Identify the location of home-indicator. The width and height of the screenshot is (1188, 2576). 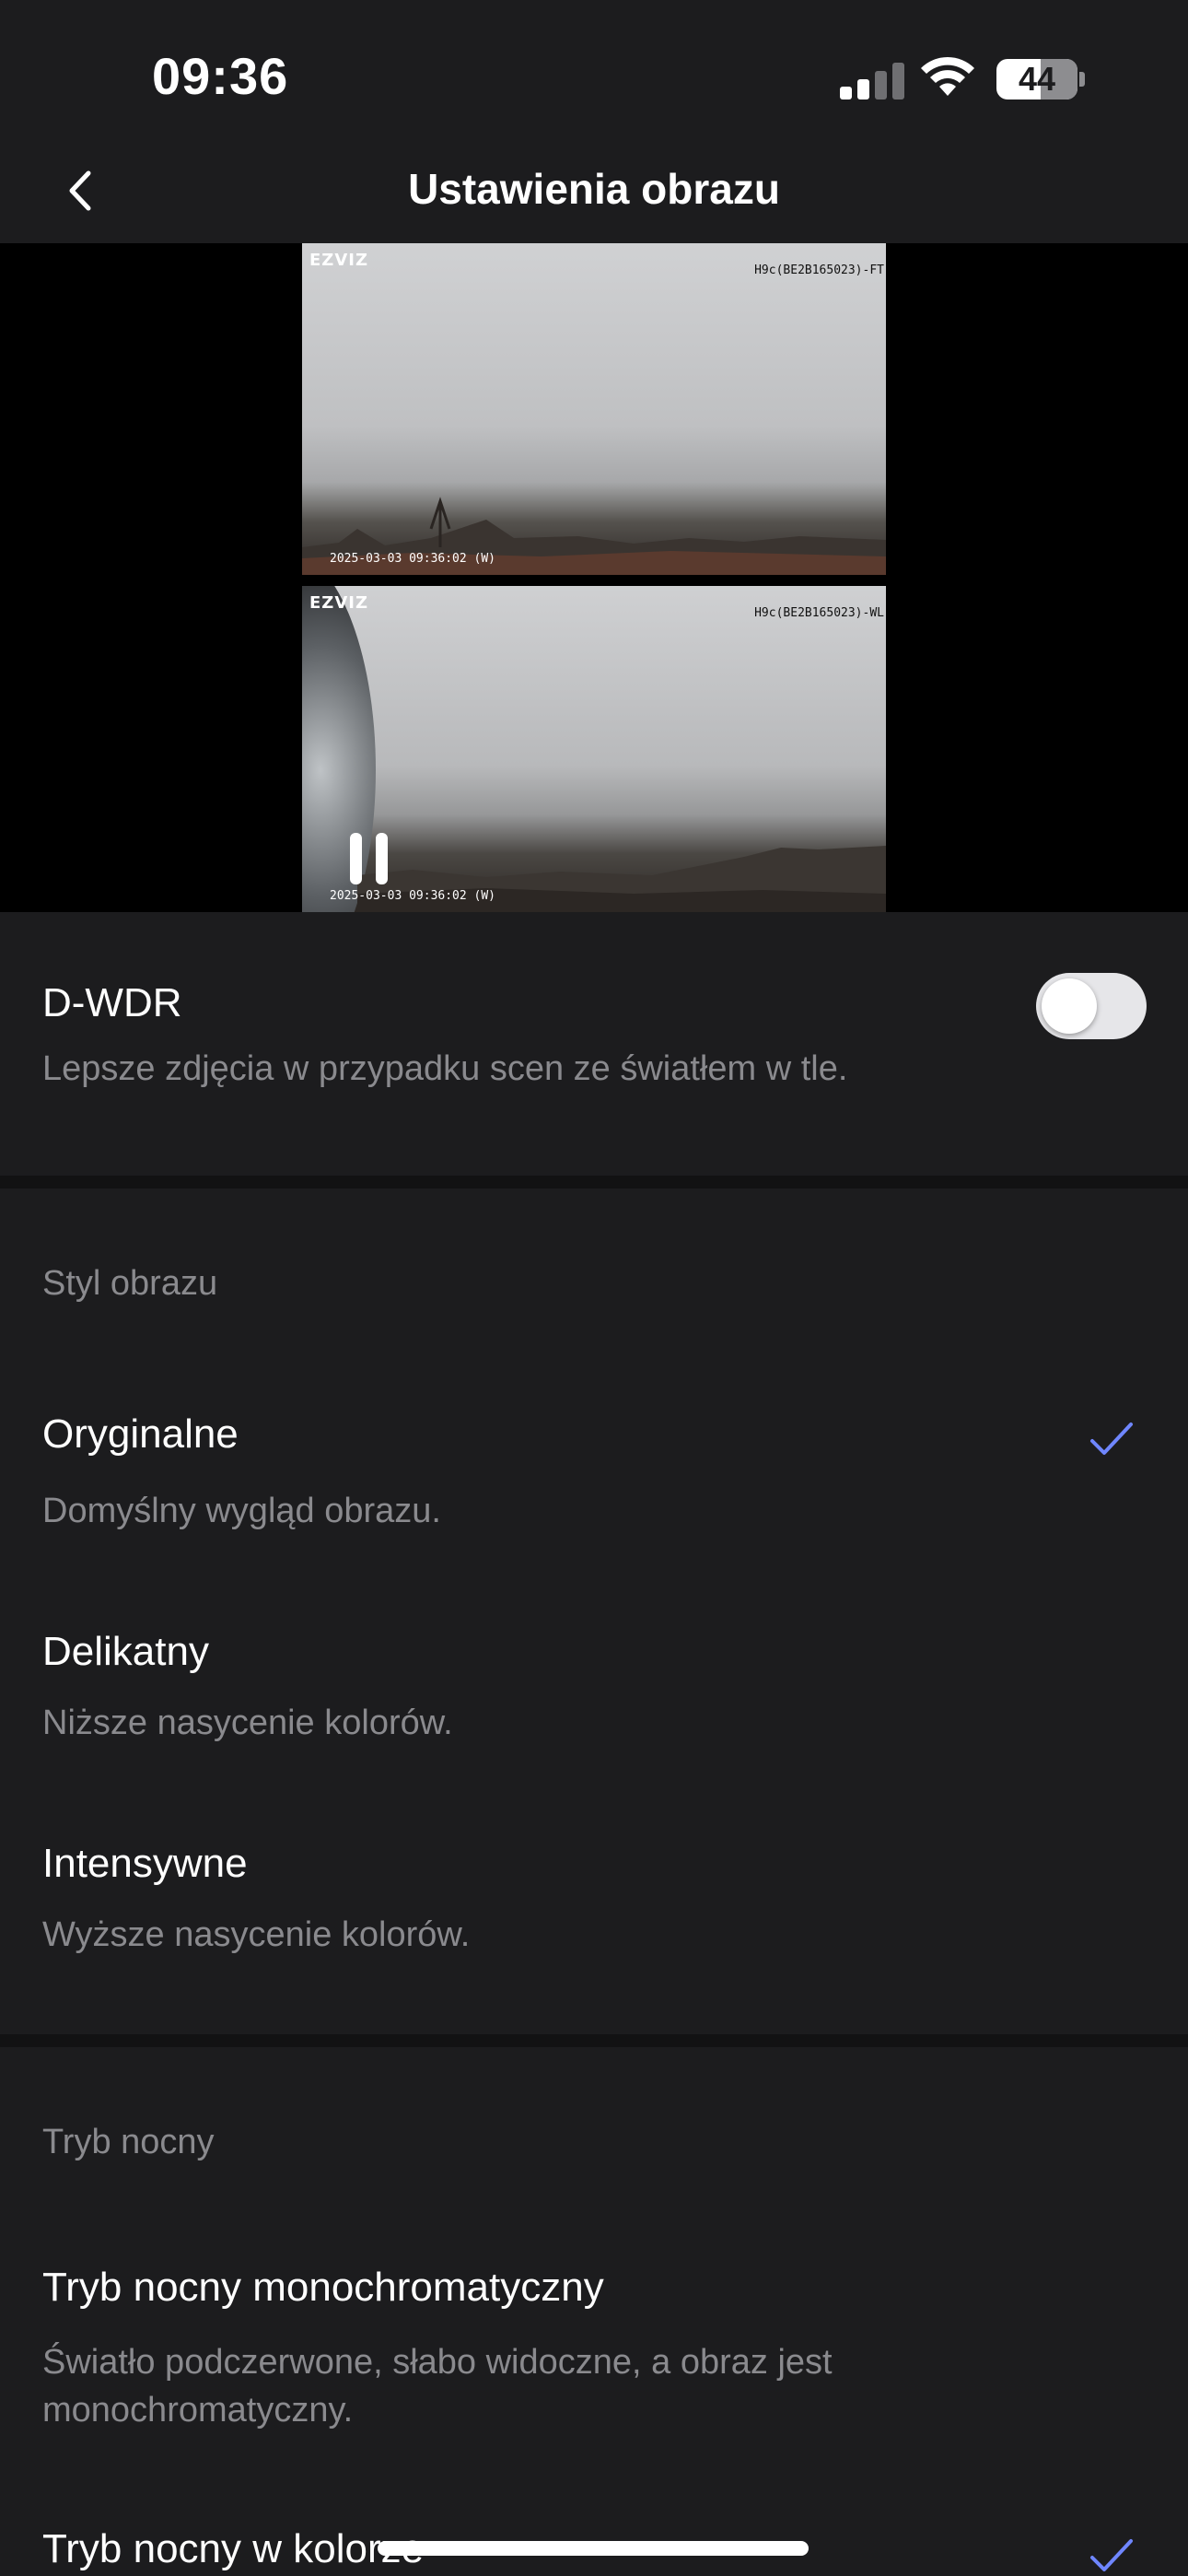
(593, 2548).